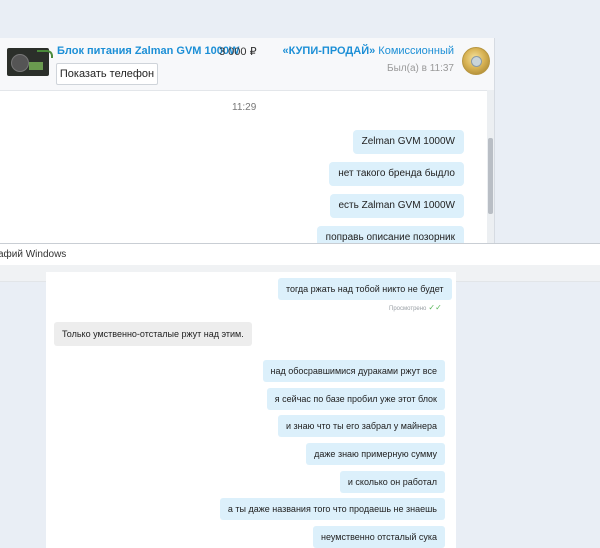 The height and width of the screenshot is (548, 600). I want to click on message-outgoing: Zelman GVM 1000W, so click(408, 142).